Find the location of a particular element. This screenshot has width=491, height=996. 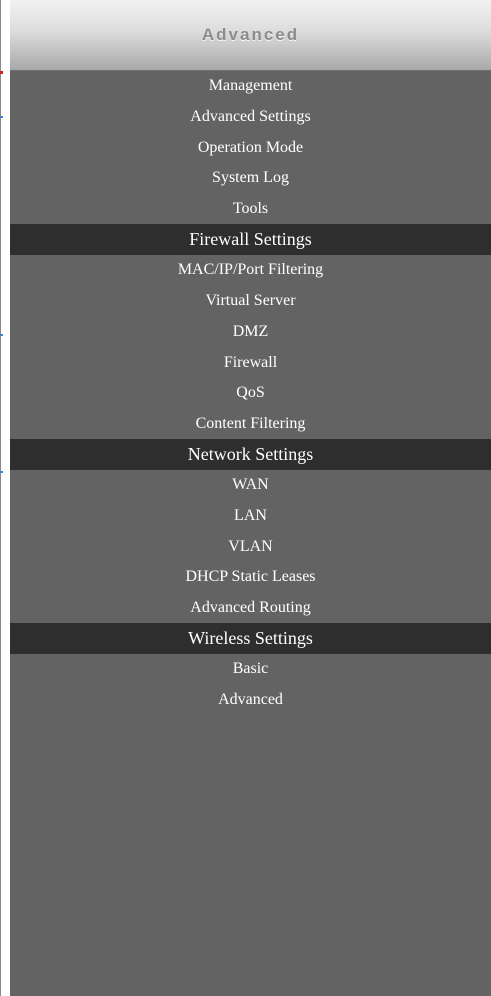

menu-item-lan: LAN is located at coordinates (250, 516).